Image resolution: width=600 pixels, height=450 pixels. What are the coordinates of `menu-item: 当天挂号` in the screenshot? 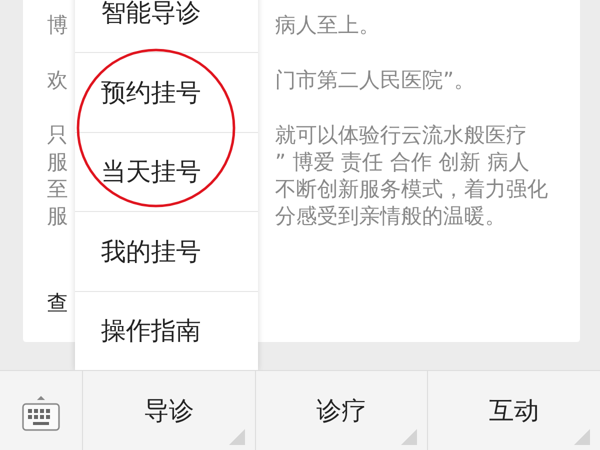 It's located at (166, 172).